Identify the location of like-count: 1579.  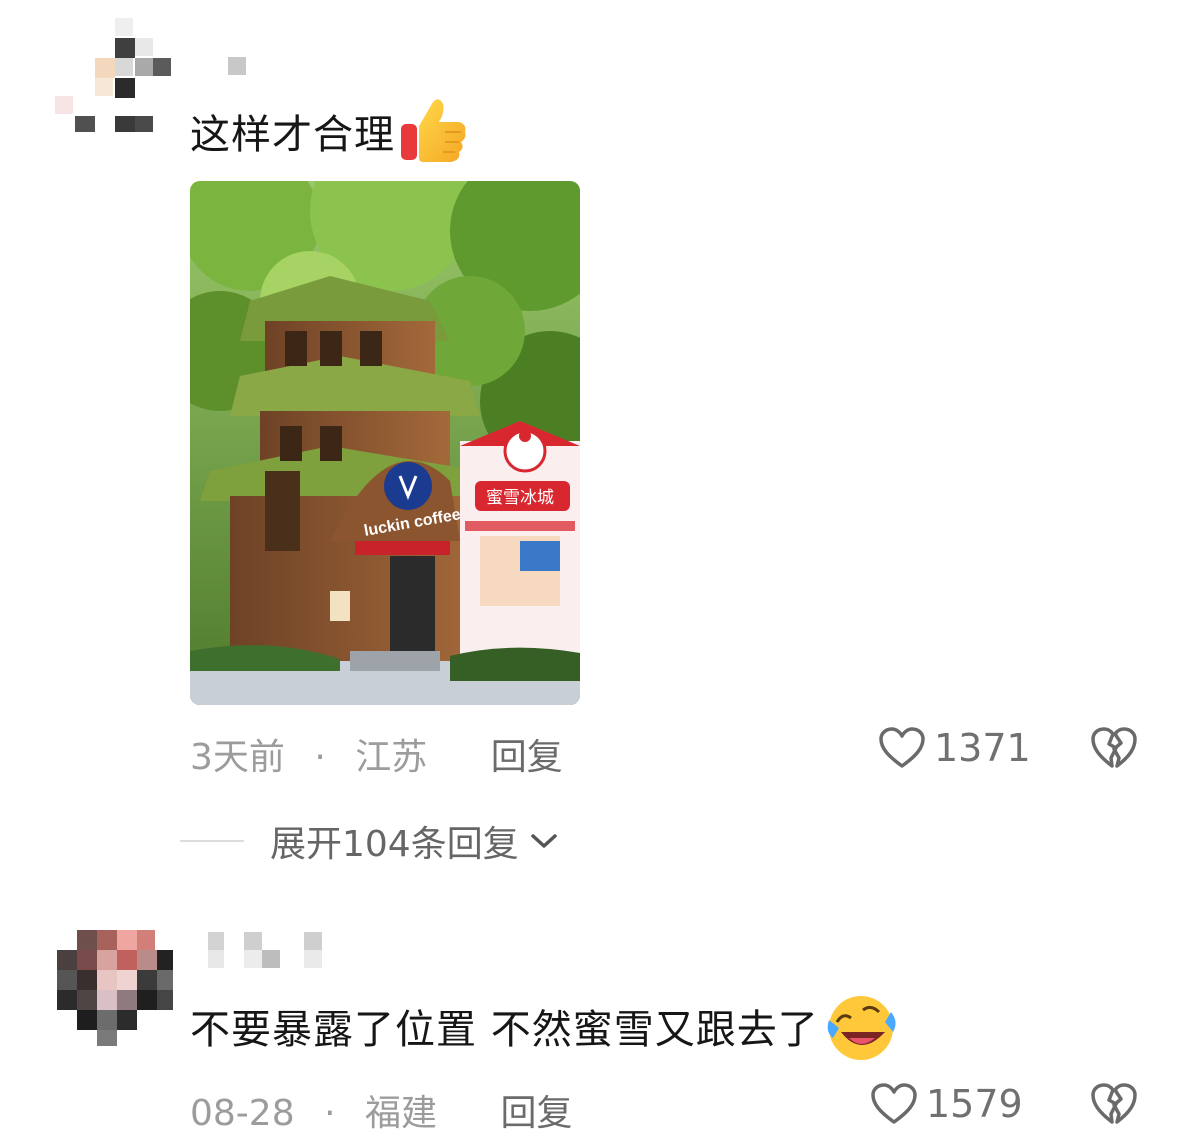
(974, 1104).